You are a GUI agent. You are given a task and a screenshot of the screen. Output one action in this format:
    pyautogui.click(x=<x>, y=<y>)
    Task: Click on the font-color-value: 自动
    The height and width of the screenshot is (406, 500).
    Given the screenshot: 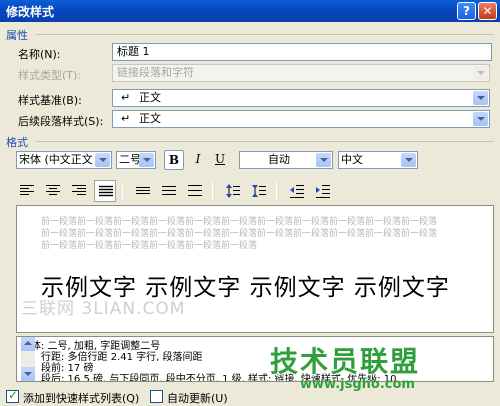 What is the action you would take?
    pyautogui.click(x=279, y=159)
    